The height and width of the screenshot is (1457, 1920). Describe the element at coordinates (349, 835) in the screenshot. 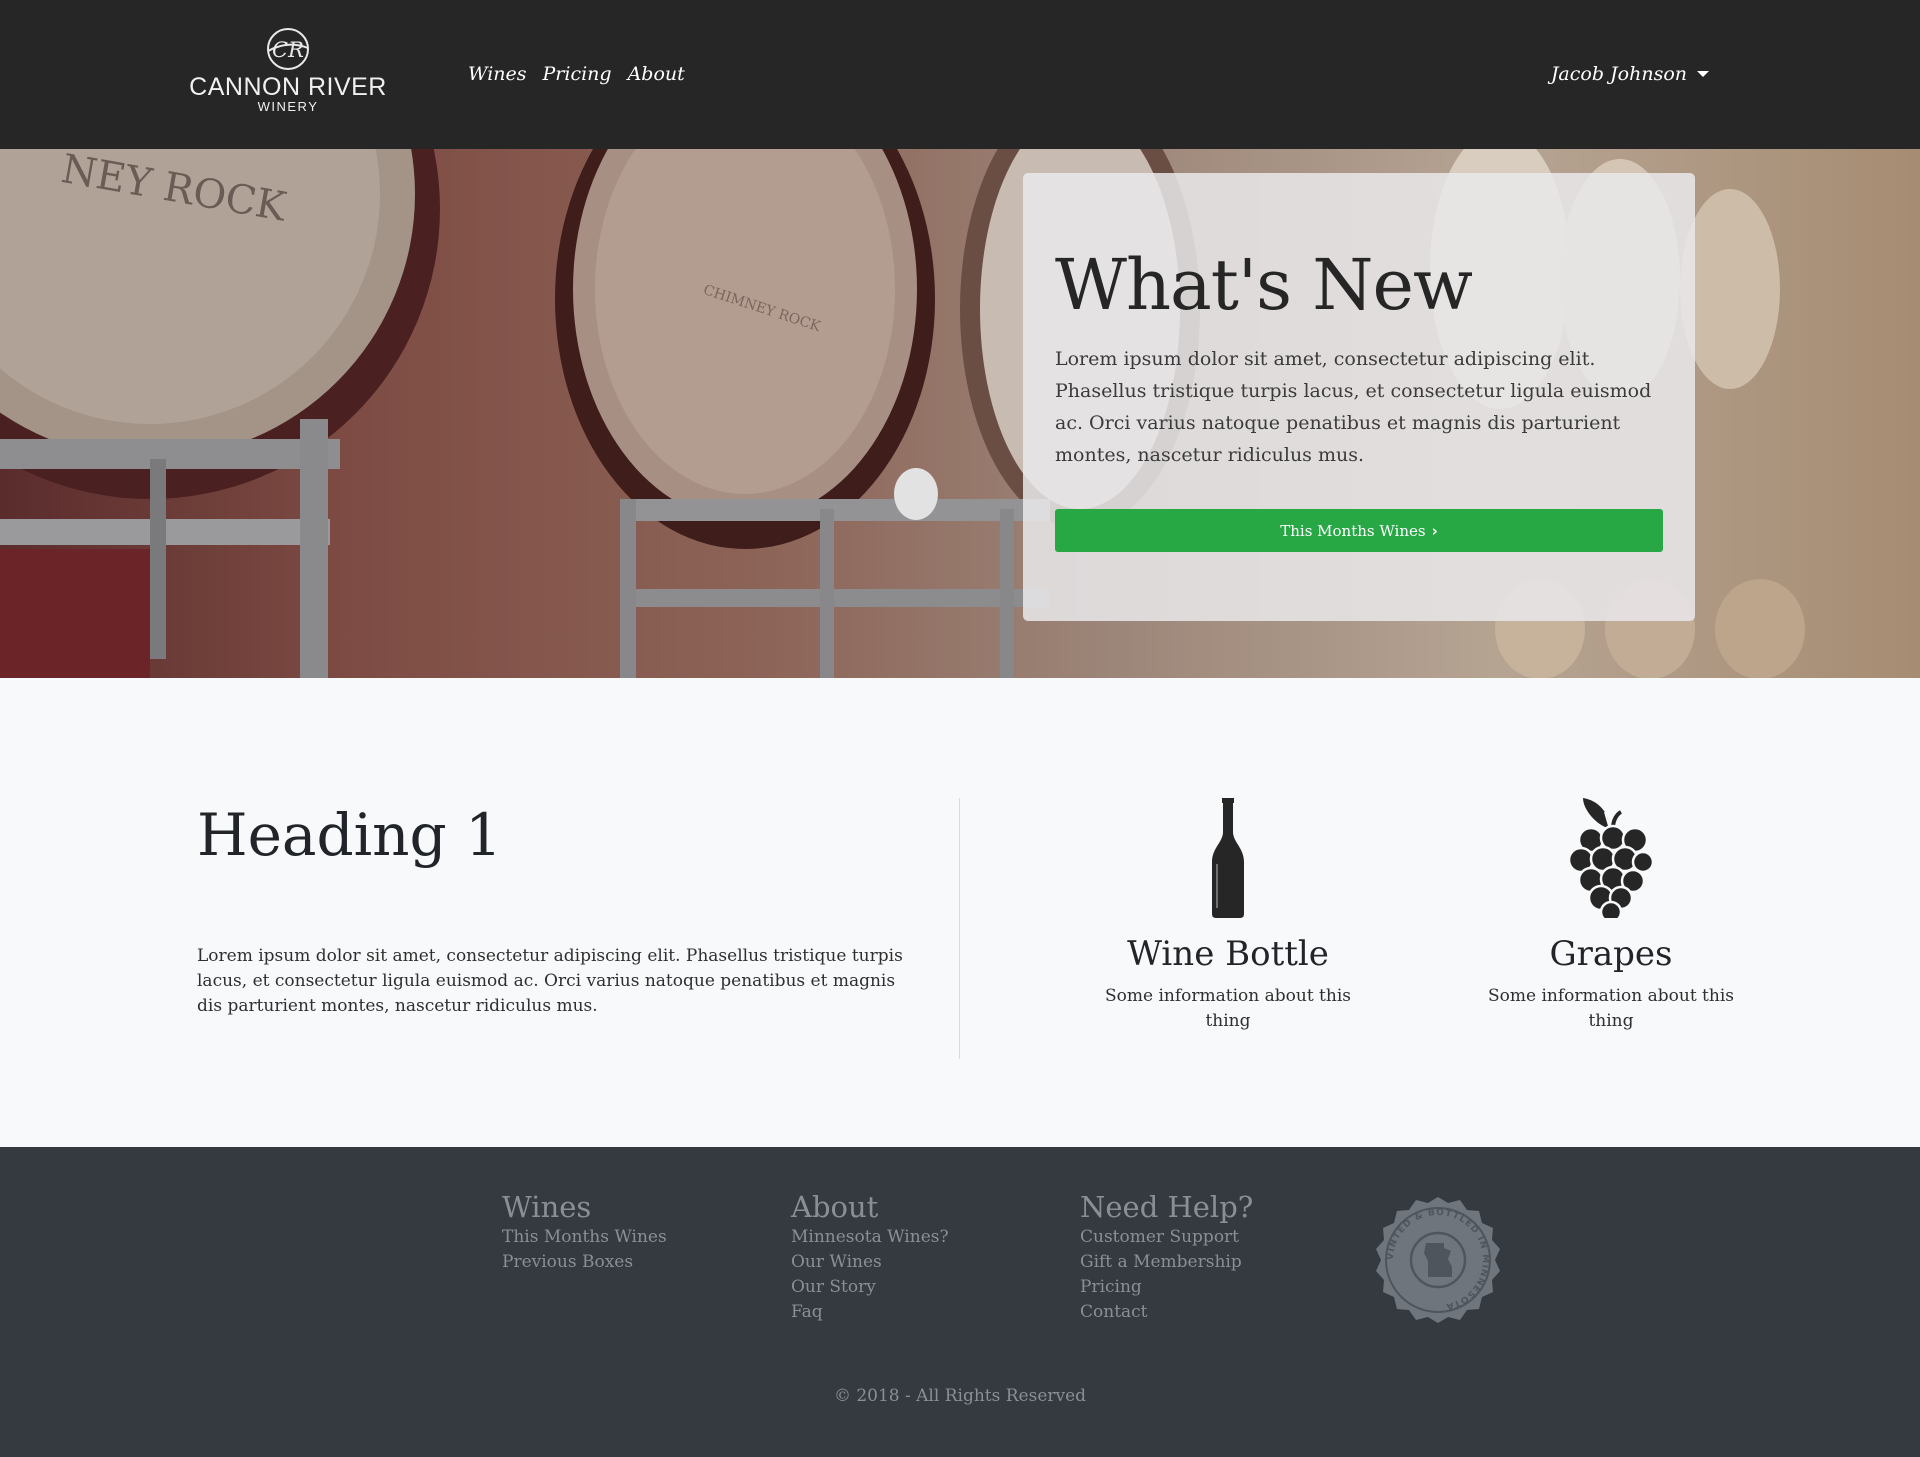

I see `section-heading: Heading 1` at that location.